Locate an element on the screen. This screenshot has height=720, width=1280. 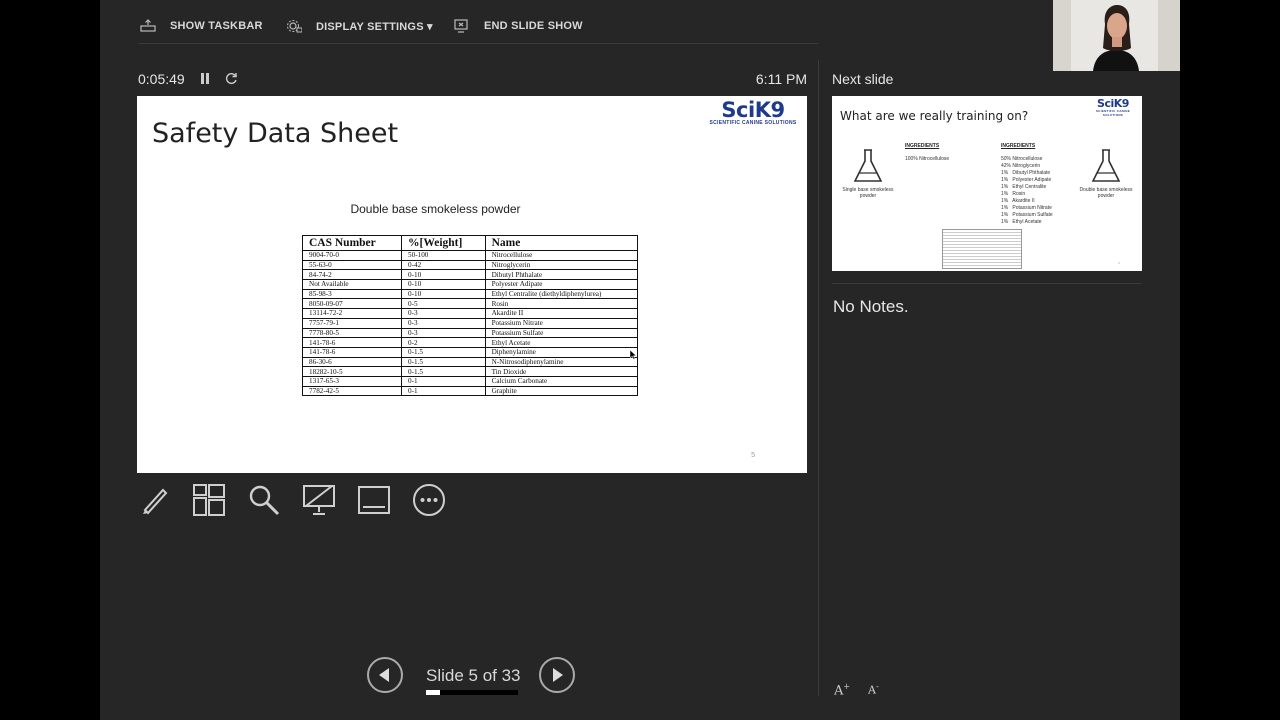
webcam-video is located at coordinates (1116, 35).